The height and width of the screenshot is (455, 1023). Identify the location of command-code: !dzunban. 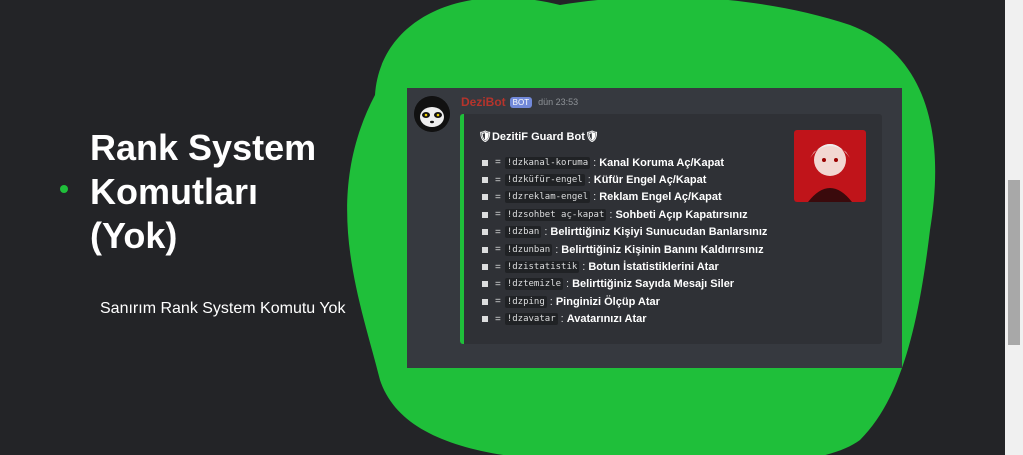
(528, 249).